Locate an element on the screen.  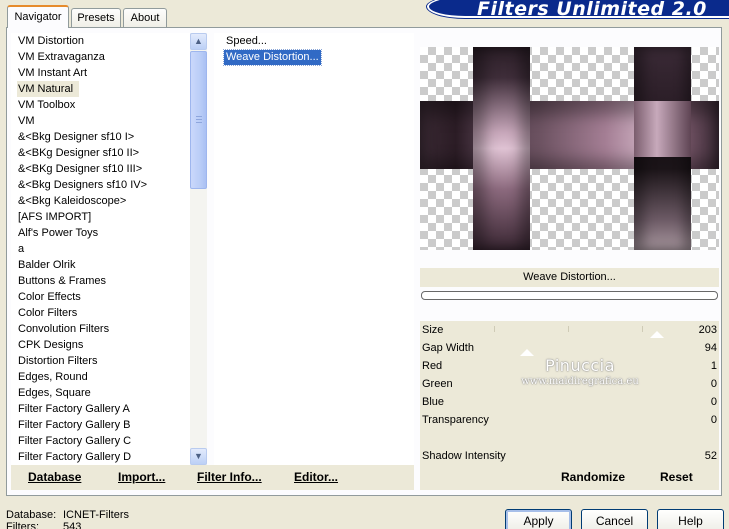
apply-button: Apply is located at coordinates (538, 519).